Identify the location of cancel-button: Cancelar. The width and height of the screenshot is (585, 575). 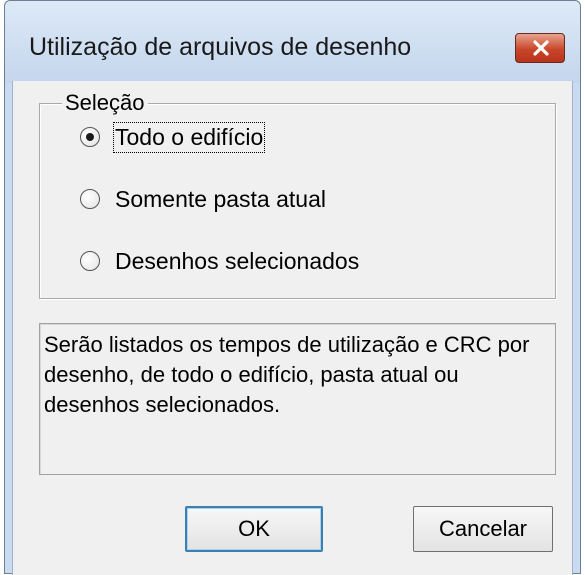
(483, 529).